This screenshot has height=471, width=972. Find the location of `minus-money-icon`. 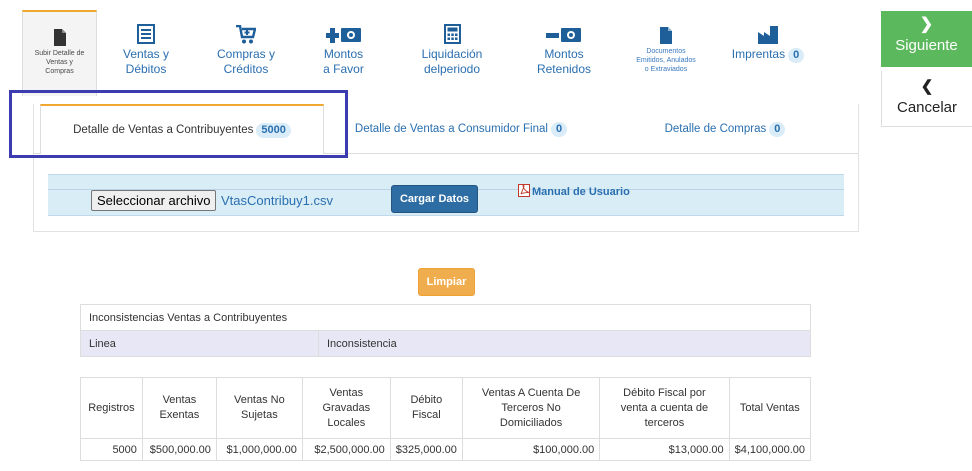

minus-money-icon is located at coordinates (564, 31).